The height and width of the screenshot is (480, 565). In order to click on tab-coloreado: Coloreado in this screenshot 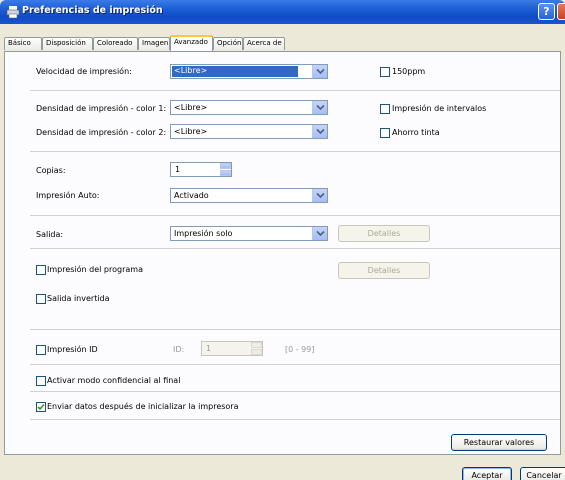, I will do `click(115, 43)`.